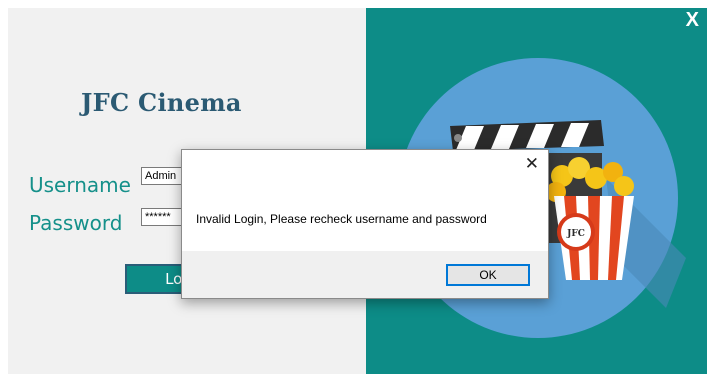 This screenshot has height=374, width=715. What do you see at coordinates (76, 223) in the screenshot?
I see `password-label: Password` at bounding box center [76, 223].